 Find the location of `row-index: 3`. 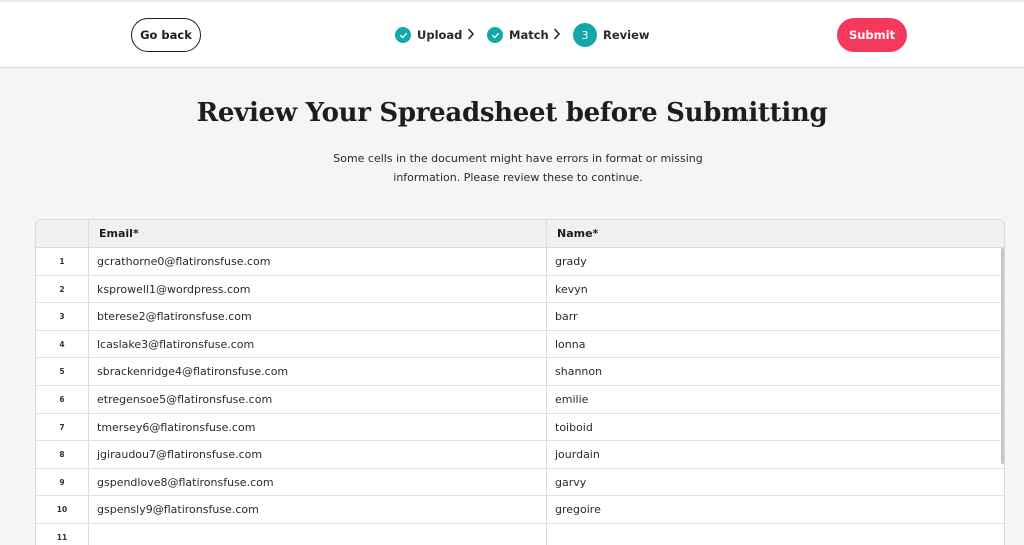

row-index: 3 is located at coordinates (62, 316).